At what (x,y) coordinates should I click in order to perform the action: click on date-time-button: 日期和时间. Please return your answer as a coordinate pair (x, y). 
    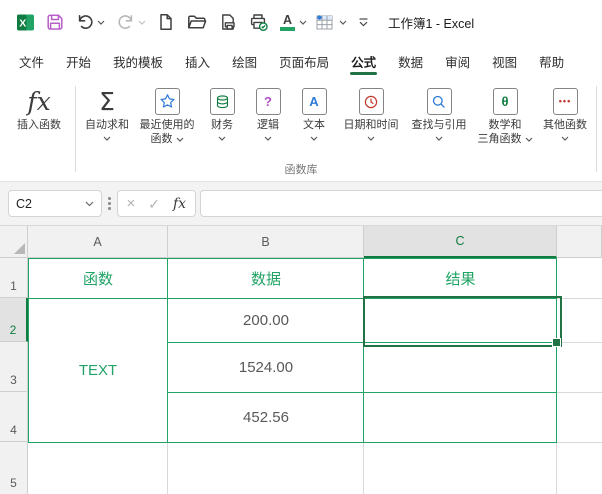
    Looking at the image, I should click on (371, 112).